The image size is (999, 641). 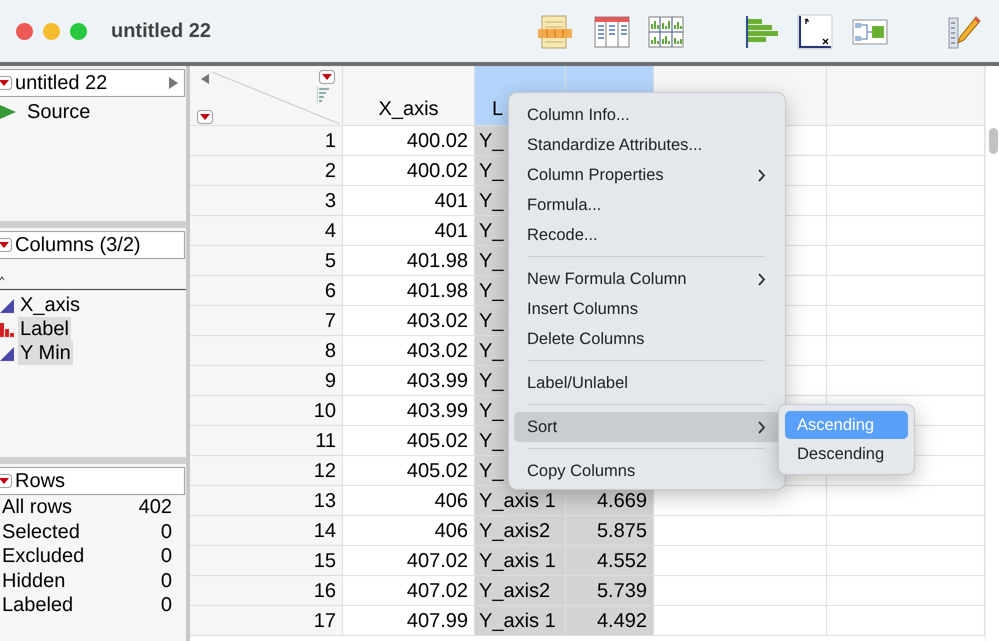 I want to click on stat-label: Hidden, so click(x=34, y=580).